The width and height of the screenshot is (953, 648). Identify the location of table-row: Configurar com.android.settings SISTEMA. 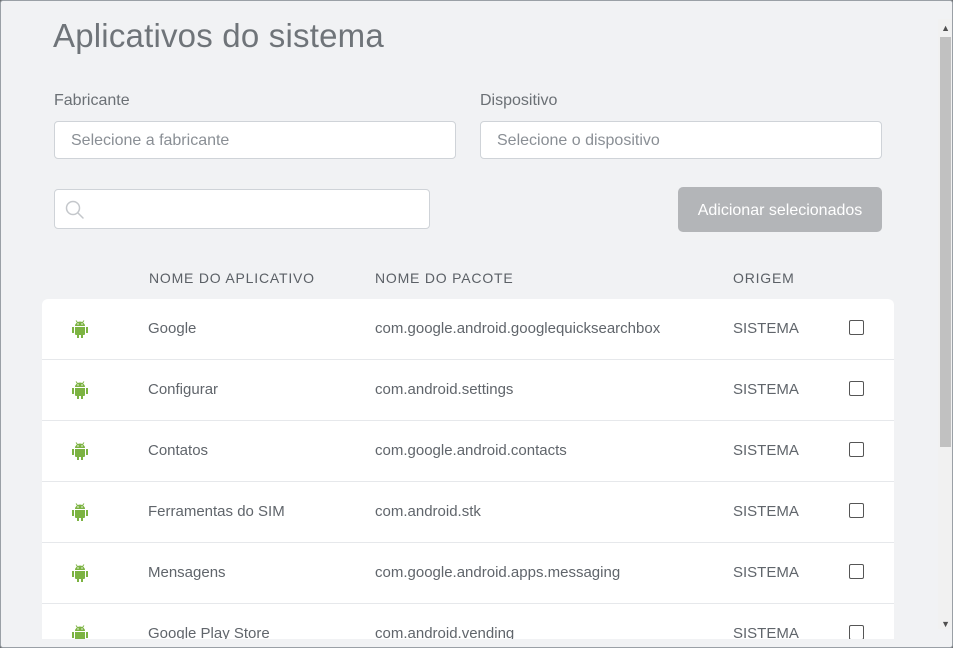
(468, 390).